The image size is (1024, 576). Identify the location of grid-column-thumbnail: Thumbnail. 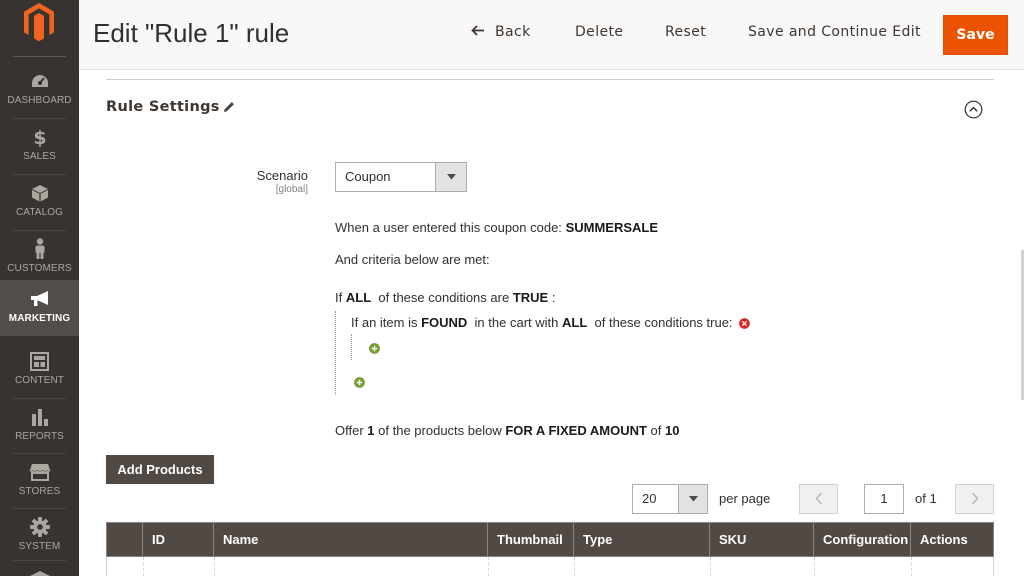
(531, 539).